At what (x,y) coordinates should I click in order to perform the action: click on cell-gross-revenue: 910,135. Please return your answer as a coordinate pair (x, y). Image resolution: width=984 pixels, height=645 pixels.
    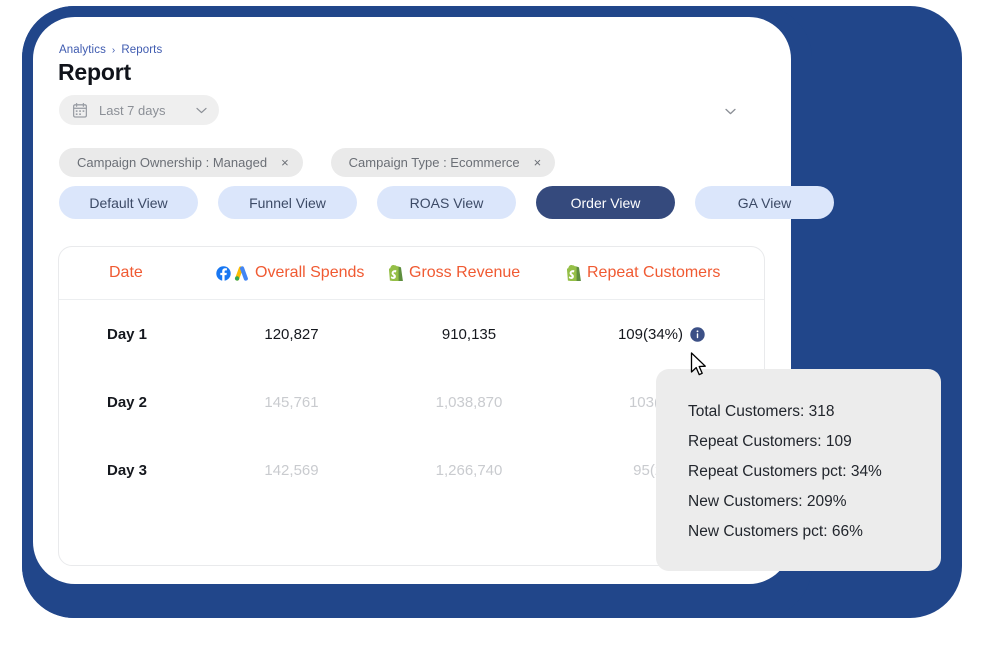
    Looking at the image, I should click on (469, 334).